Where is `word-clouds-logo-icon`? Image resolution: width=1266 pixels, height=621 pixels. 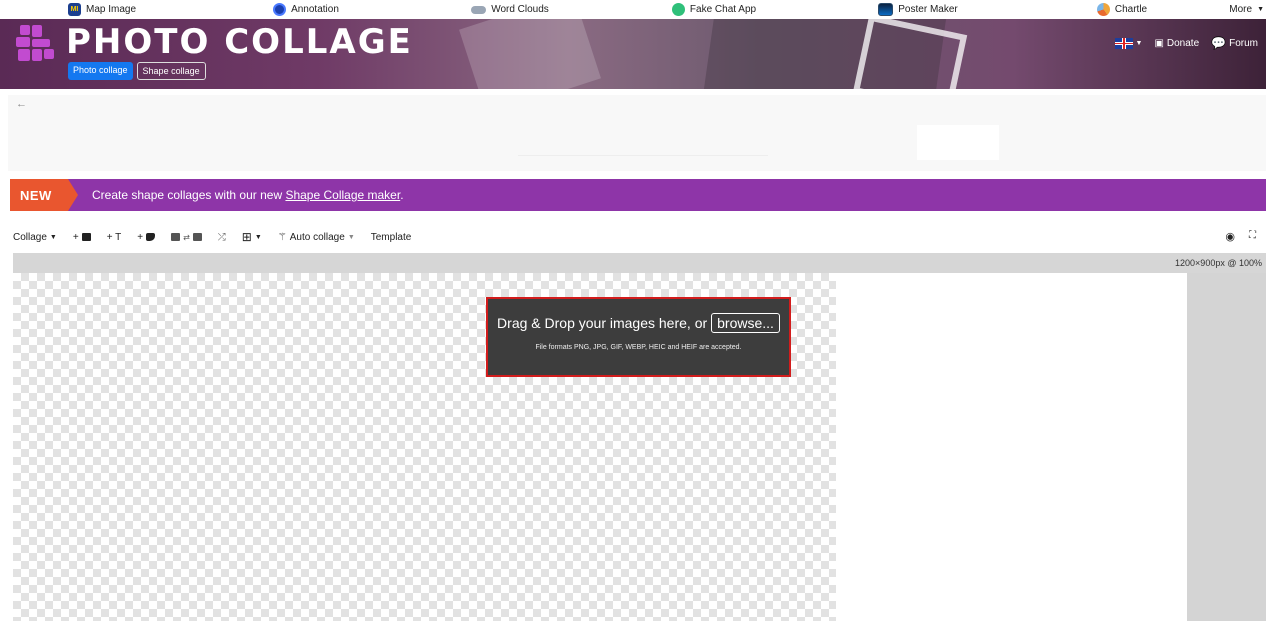 word-clouds-logo-icon is located at coordinates (479, 9).